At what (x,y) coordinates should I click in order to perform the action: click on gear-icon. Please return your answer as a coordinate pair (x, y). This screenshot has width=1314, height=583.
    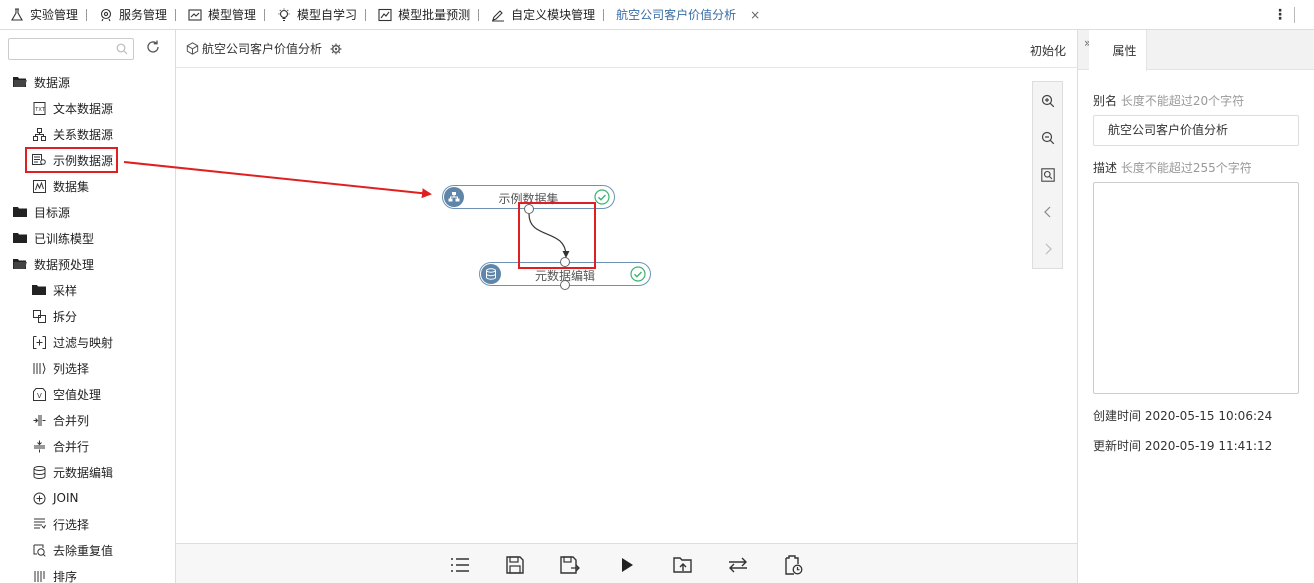
    Looking at the image, I should click on (336, 49).